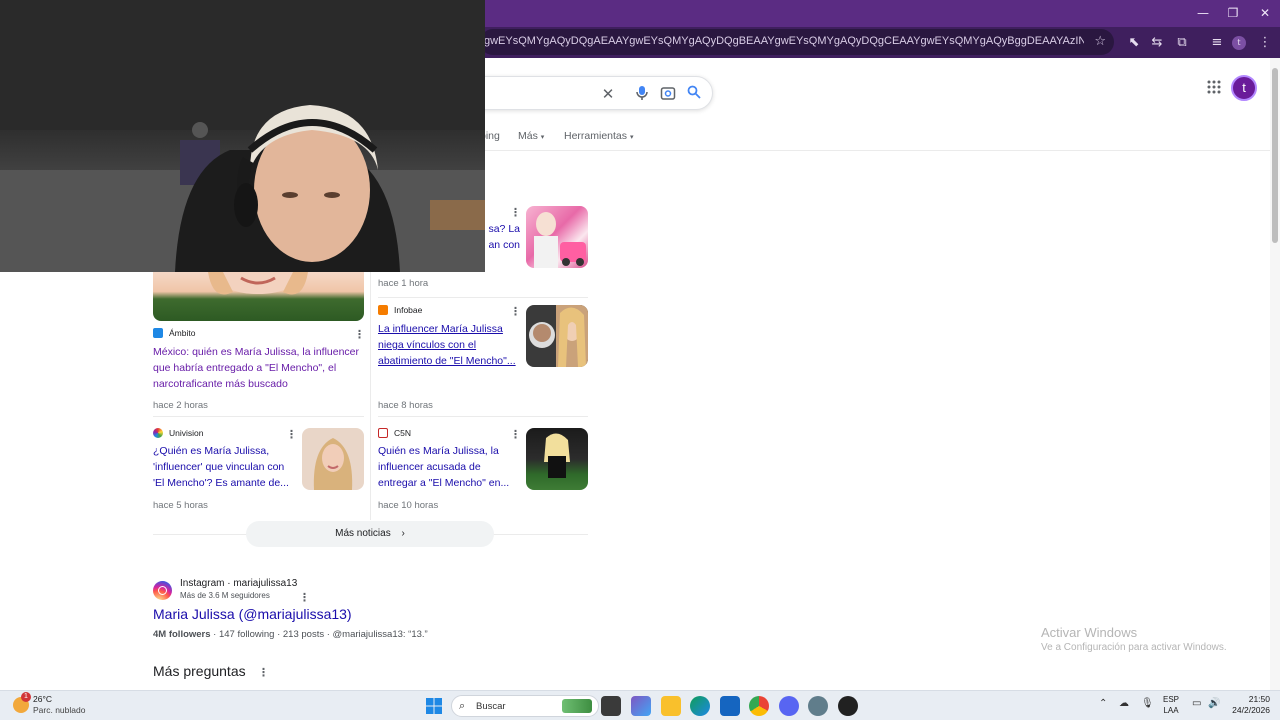 The width and height of the screenshot is (1280, 720). What do you see at coordinates (178, 433) in the screenshot?
I see `news-source: Univision` at bounding box center [178, 433].